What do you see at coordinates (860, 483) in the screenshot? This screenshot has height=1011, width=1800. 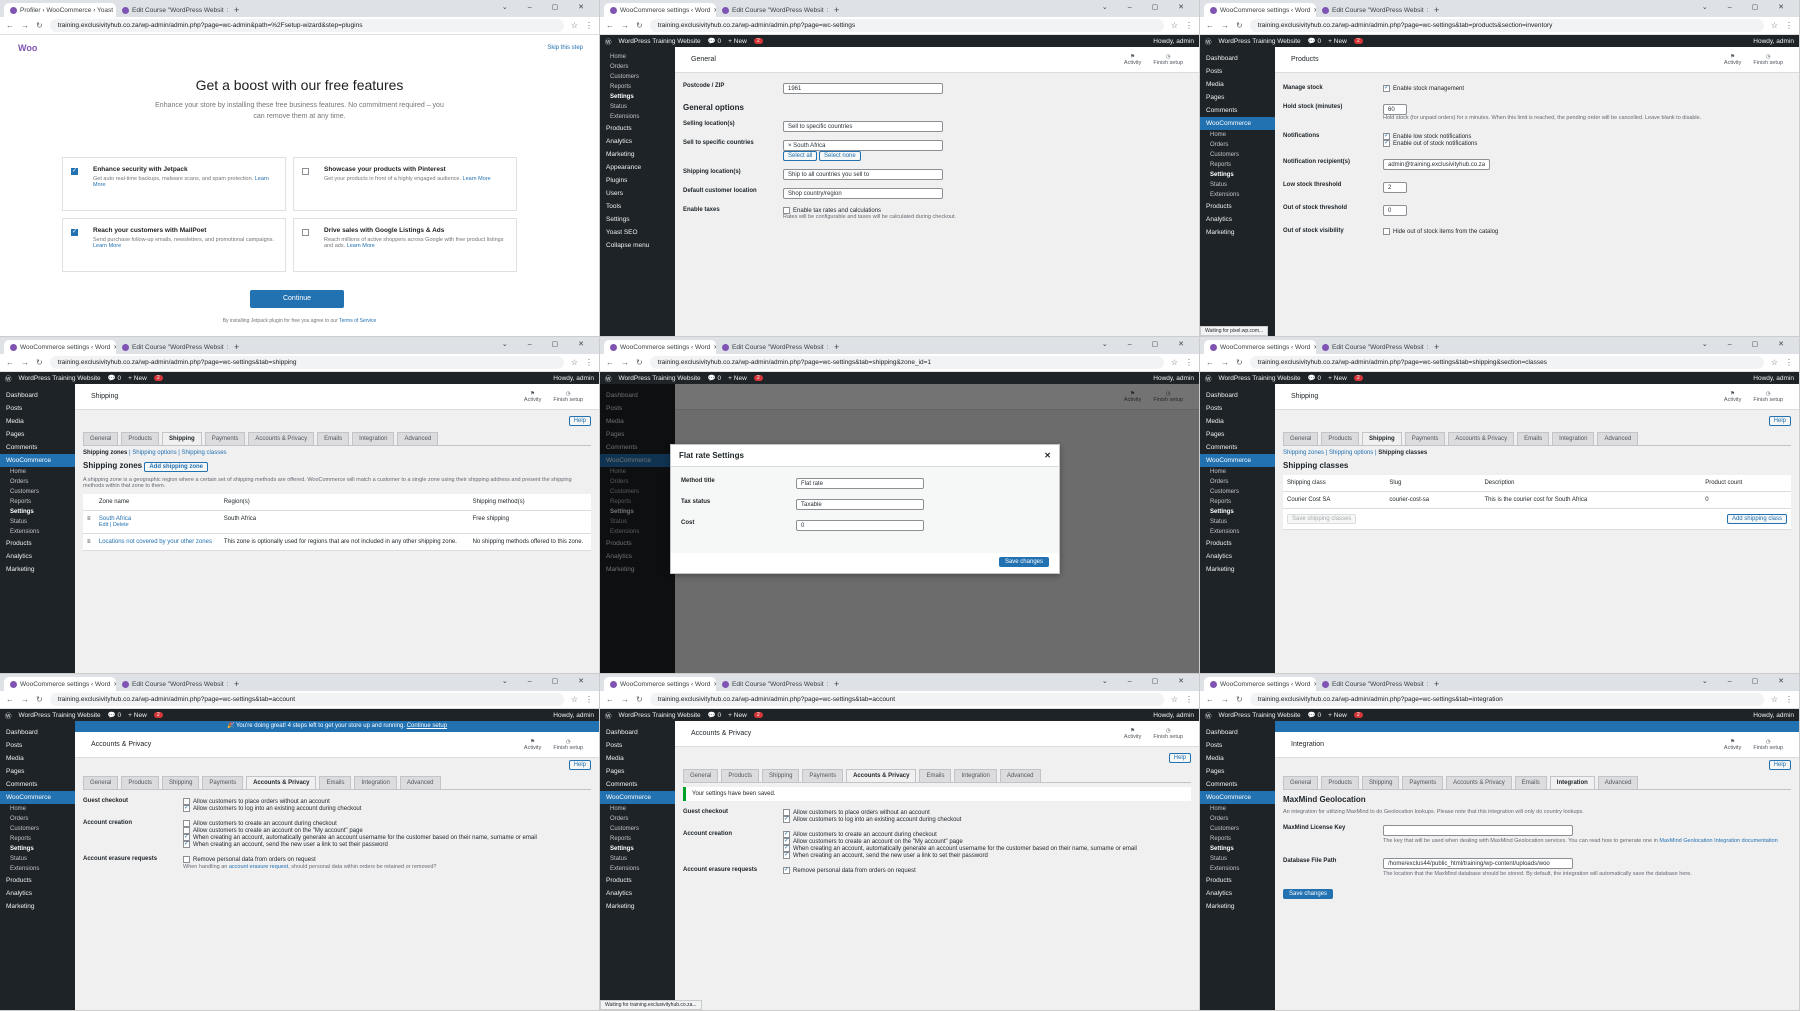 I see `field-input: Flat rate` at bounding box center [860, 483].